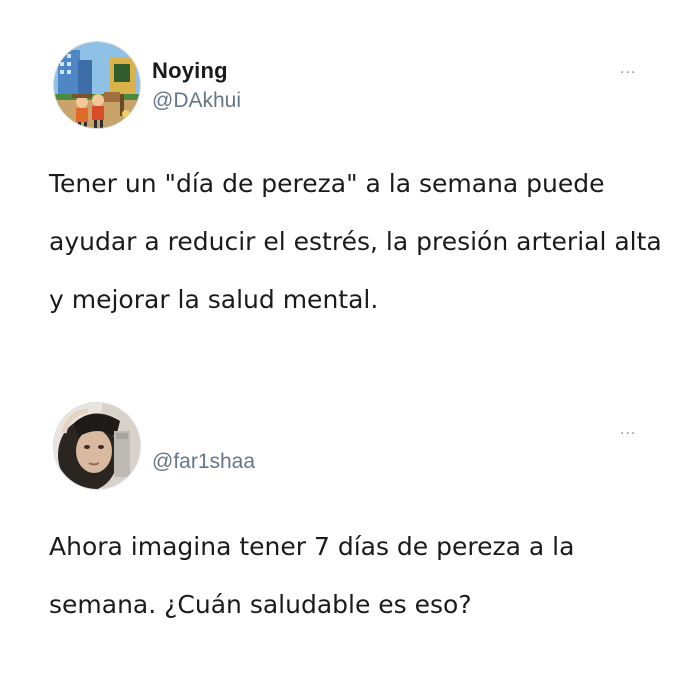 Image resolution: width=700 pixels, height=700 pixels. I want to click on author-name: Noying, so click(190, 71).